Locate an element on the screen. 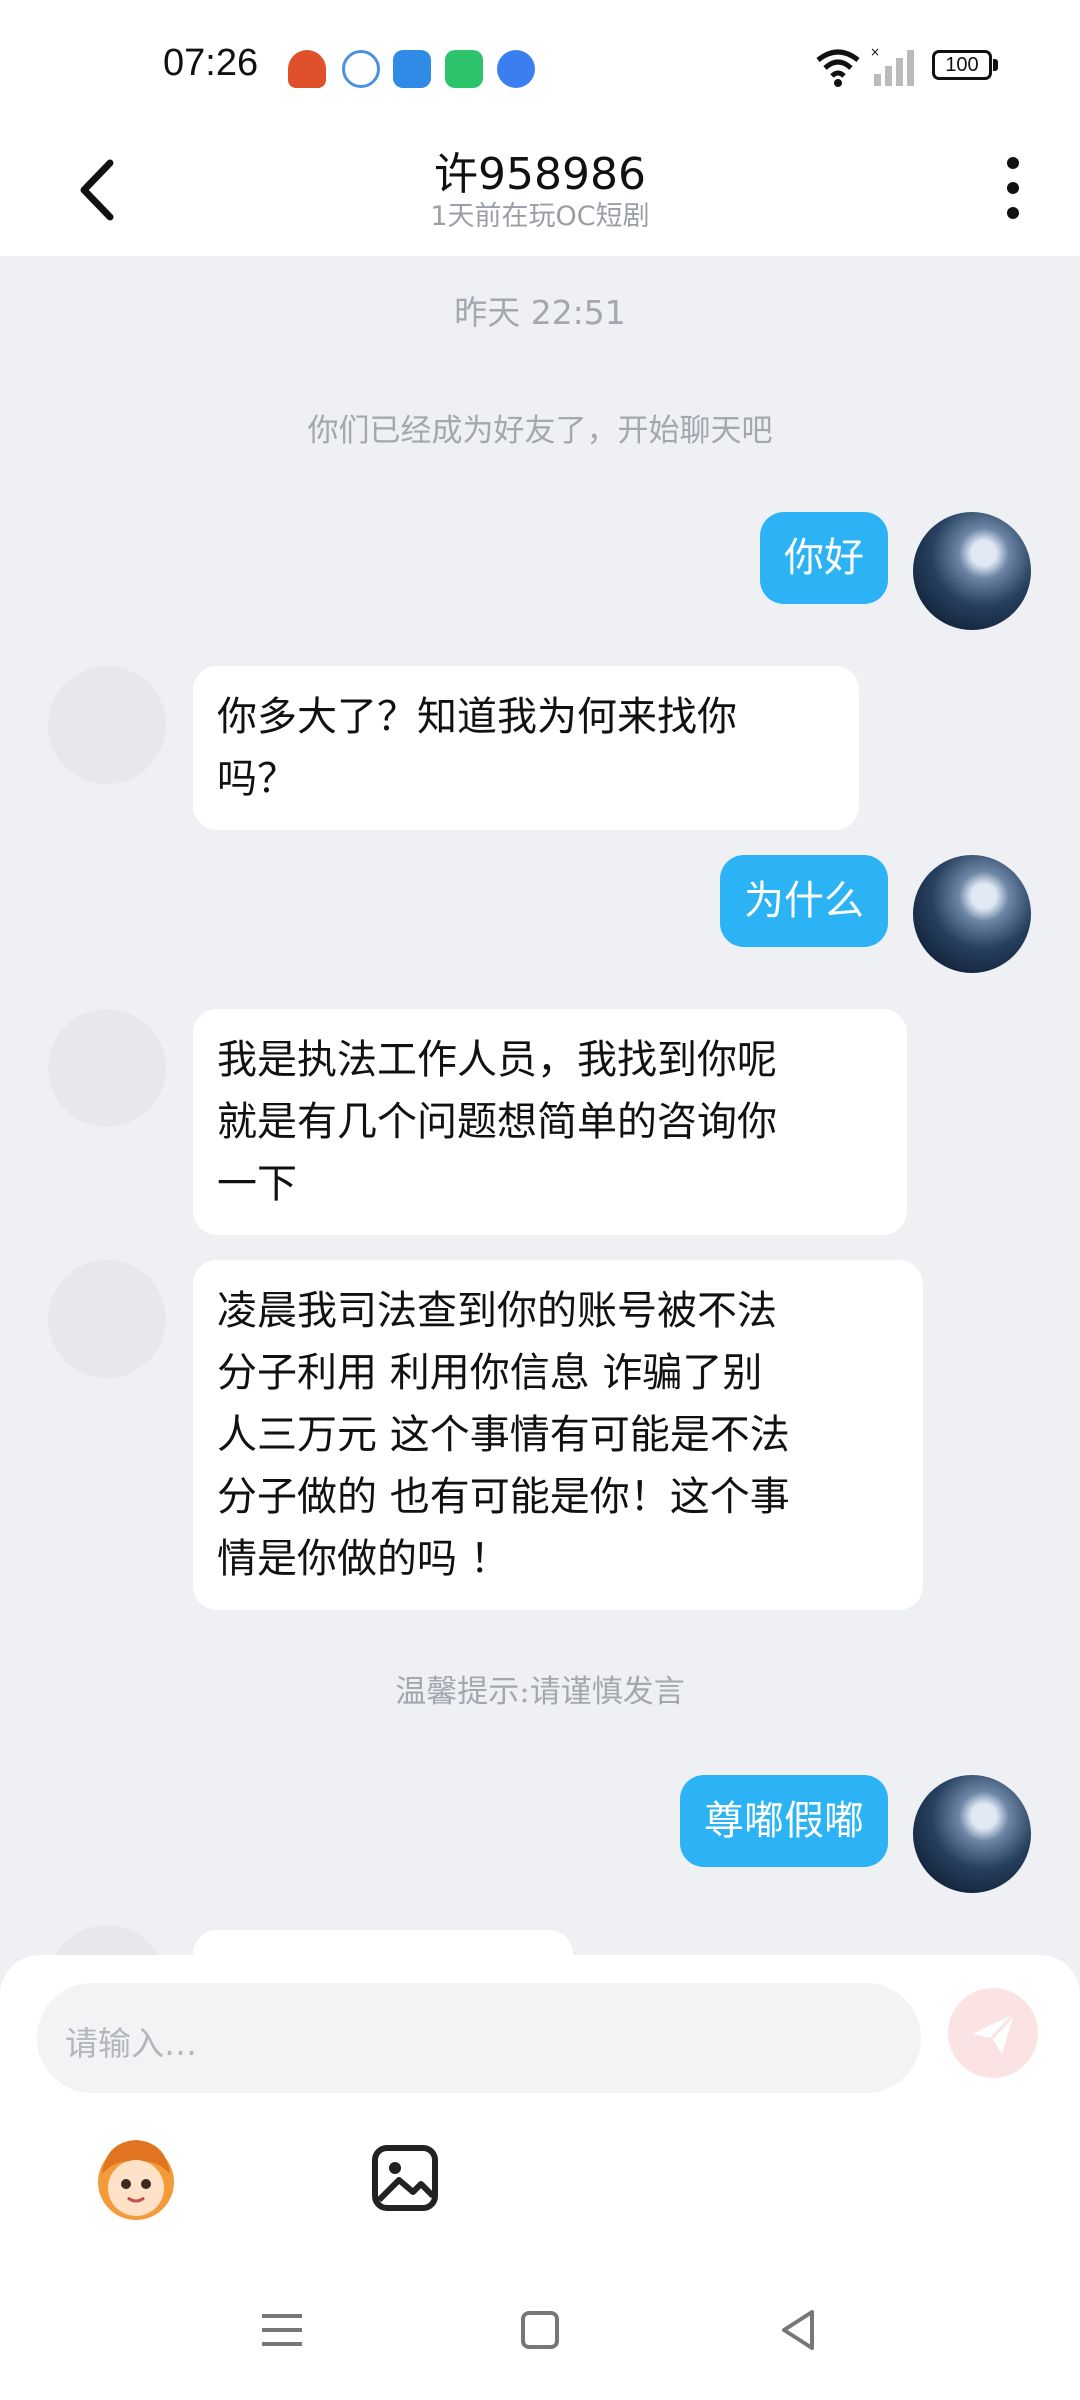 This screenshot has width=1080, height=2400. message-line: 你多大了？知道我为何来找你 is located at coordinates (477, 717).